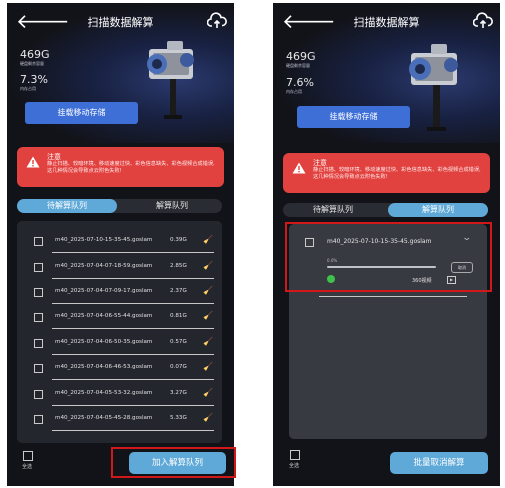 Image resolution: width=505 pixels, height=488 pixels. I want to click on file-row: m40_2025-07-10-15-35-45.goslam 0.39G 🧹, so click(119, 241).